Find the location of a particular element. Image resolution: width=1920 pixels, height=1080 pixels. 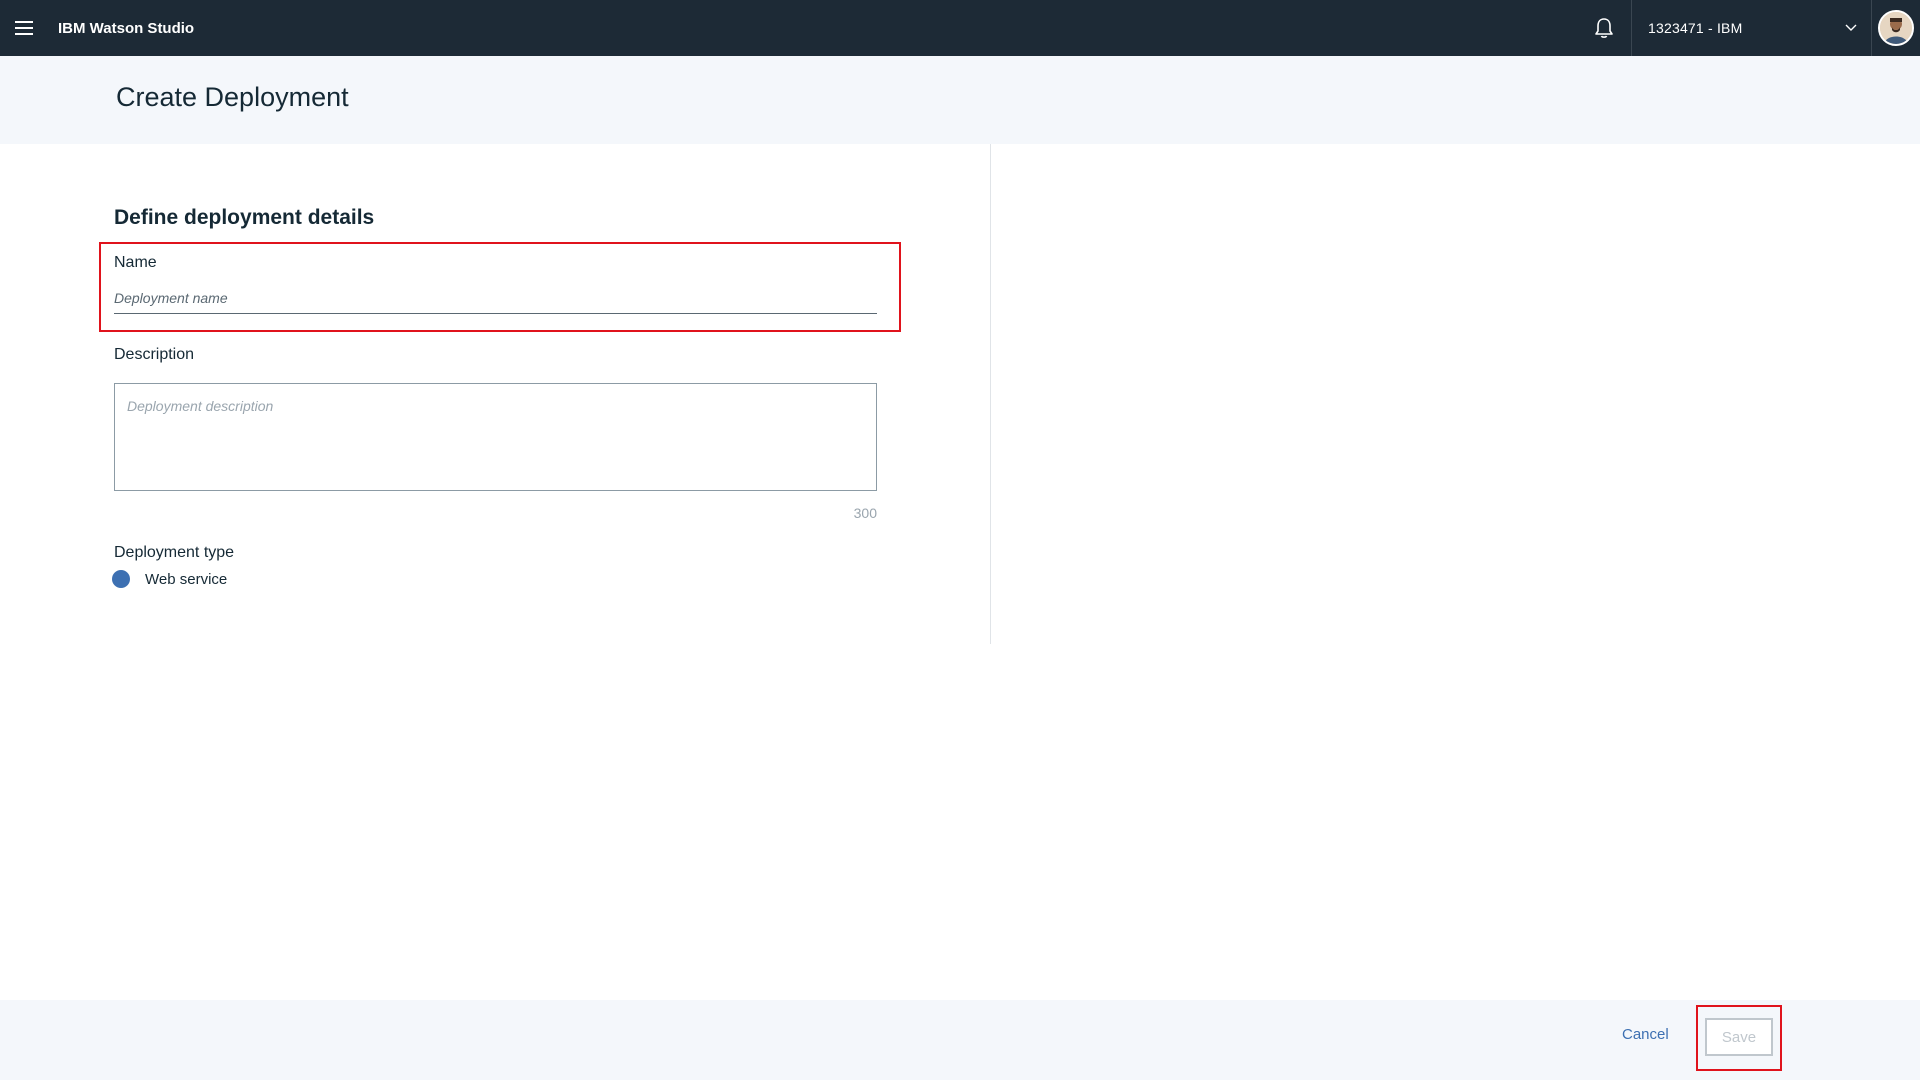

bell-icon is located at coordinates (1604, 28).